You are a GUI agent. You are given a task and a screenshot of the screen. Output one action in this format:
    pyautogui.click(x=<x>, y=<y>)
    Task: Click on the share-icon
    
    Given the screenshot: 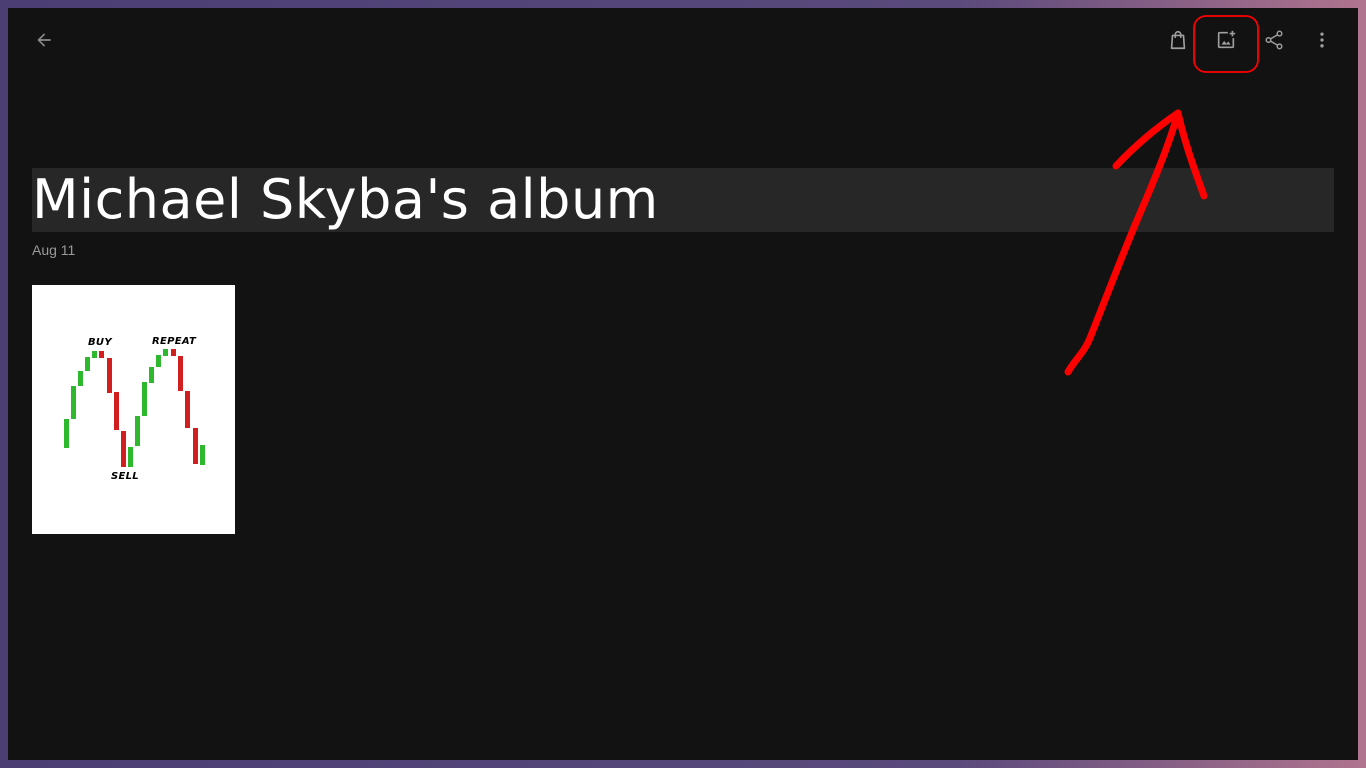 What is the action you would take?
    pyautogui.click(x=1274, y=40)
    